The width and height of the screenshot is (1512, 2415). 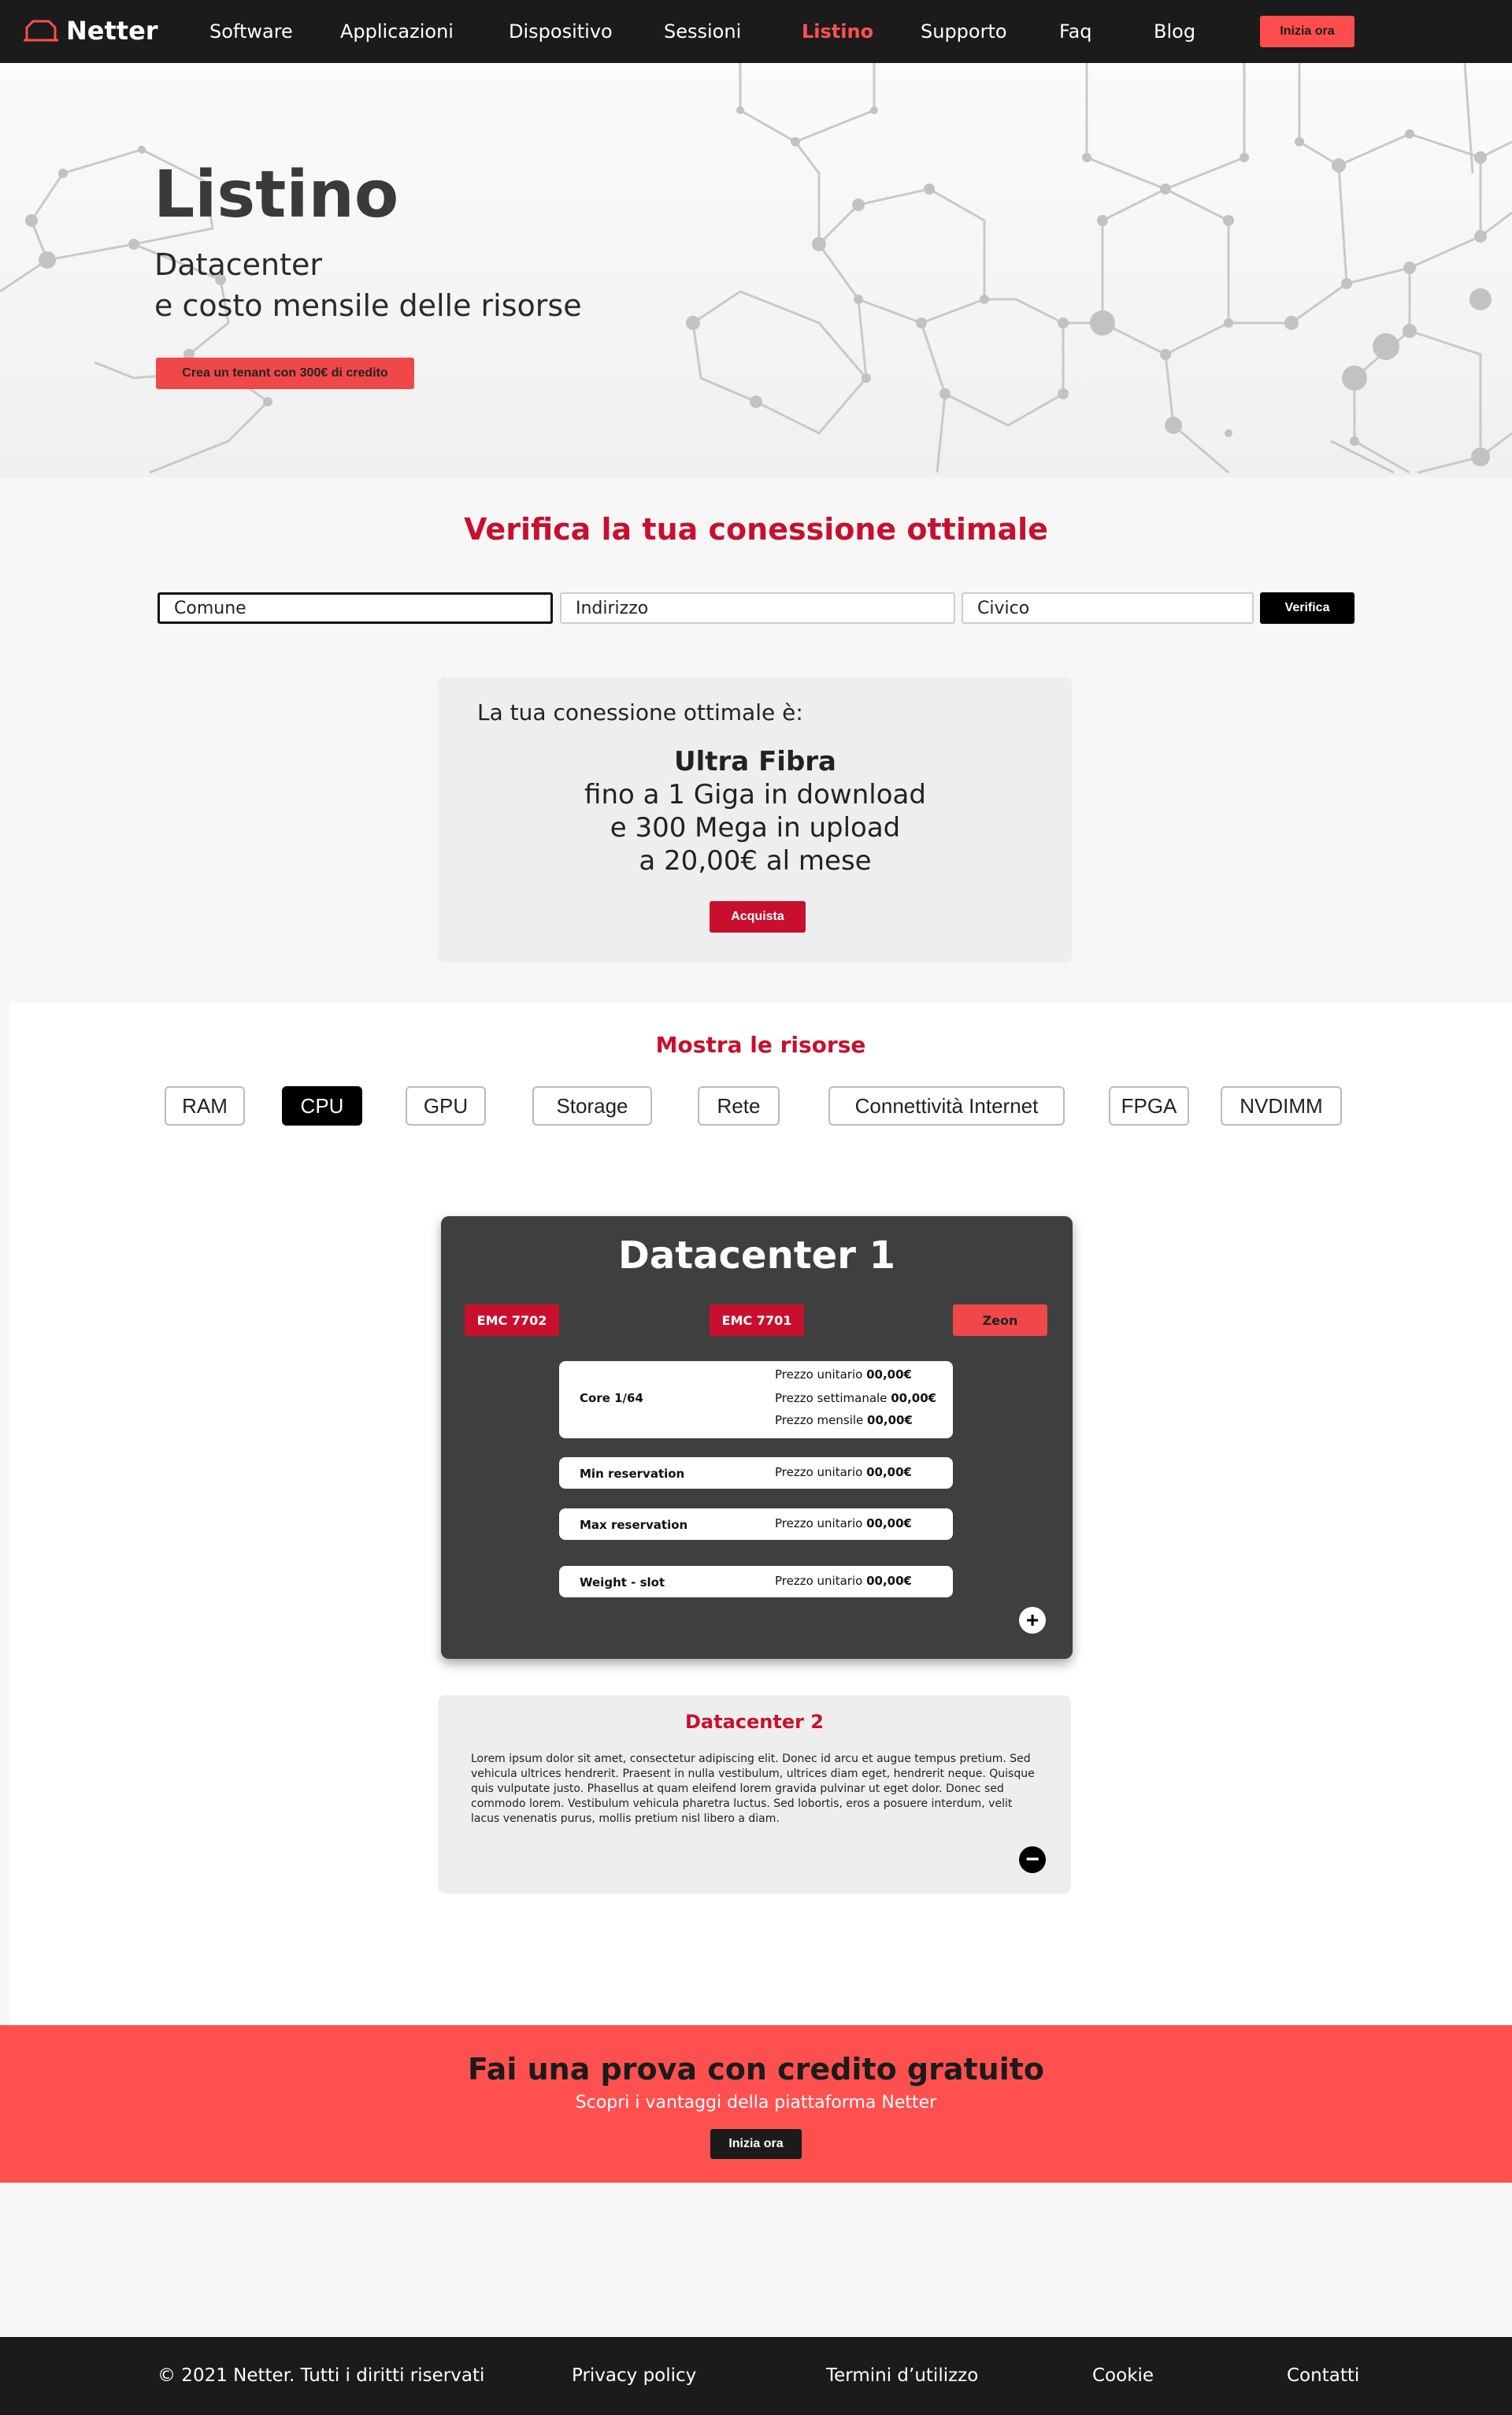 What do you see at coordinates (634, 1525) in the screenshot?
I see `max-reservation-label: Max reservation` at bounding box center [634, 1525].